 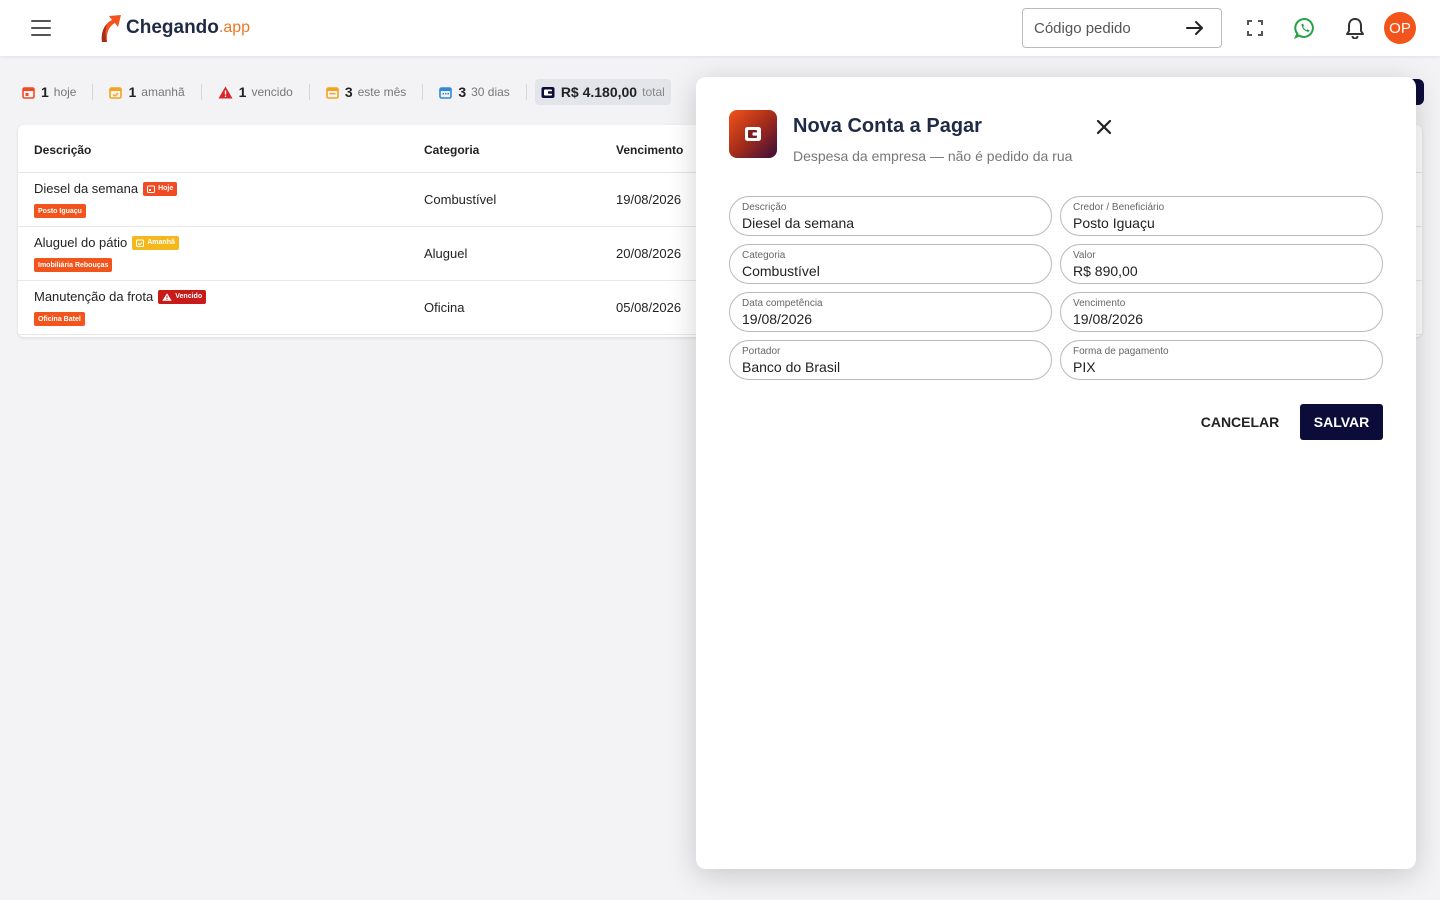 What do you see at coordinates (1221, 319) in the screenshot?
I see `due-date-input` at bounding box center [1221, 319].